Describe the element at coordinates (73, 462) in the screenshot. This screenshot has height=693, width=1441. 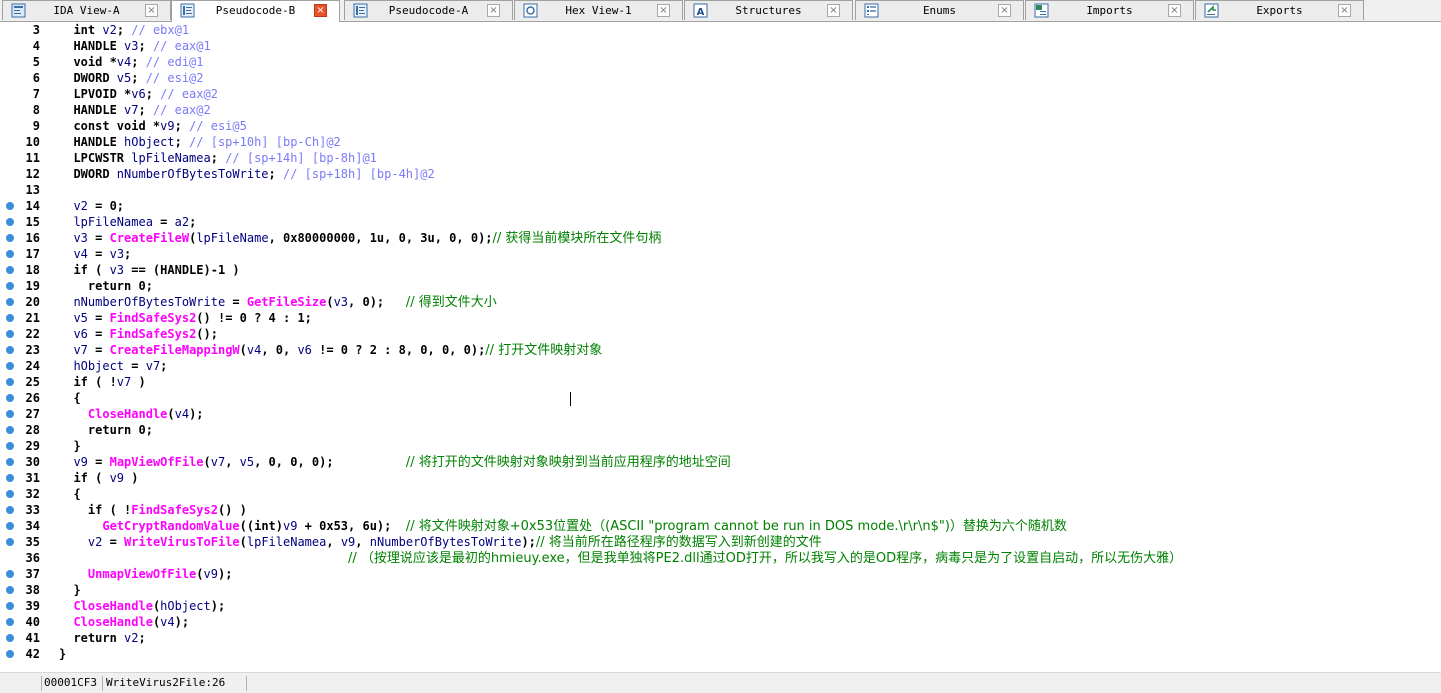
I see `code-token: v9` at that location.